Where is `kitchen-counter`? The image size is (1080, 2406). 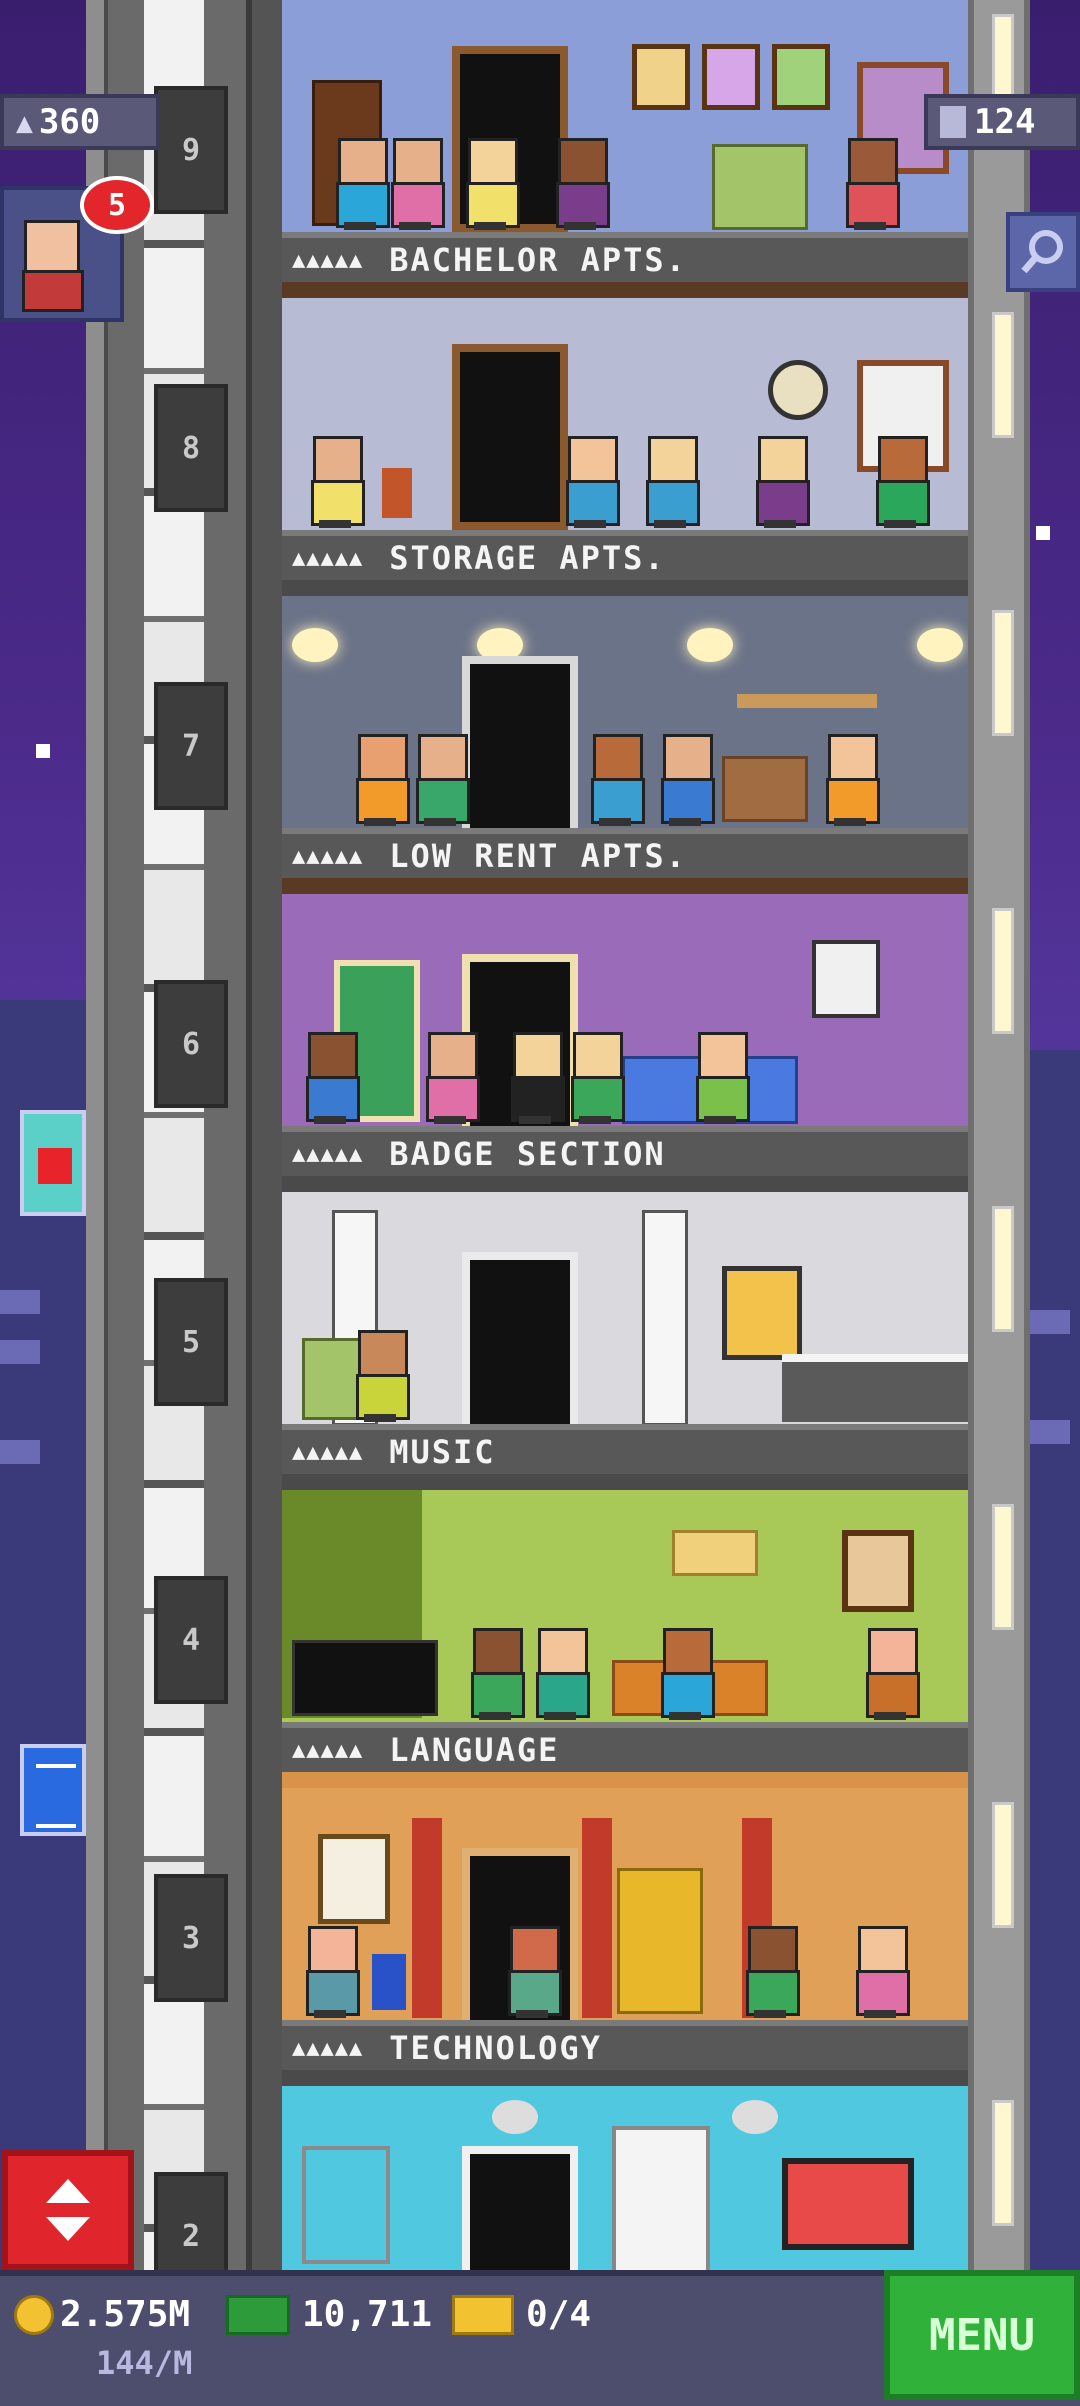 kitchen-counter is located at coordinates (875, 1388).